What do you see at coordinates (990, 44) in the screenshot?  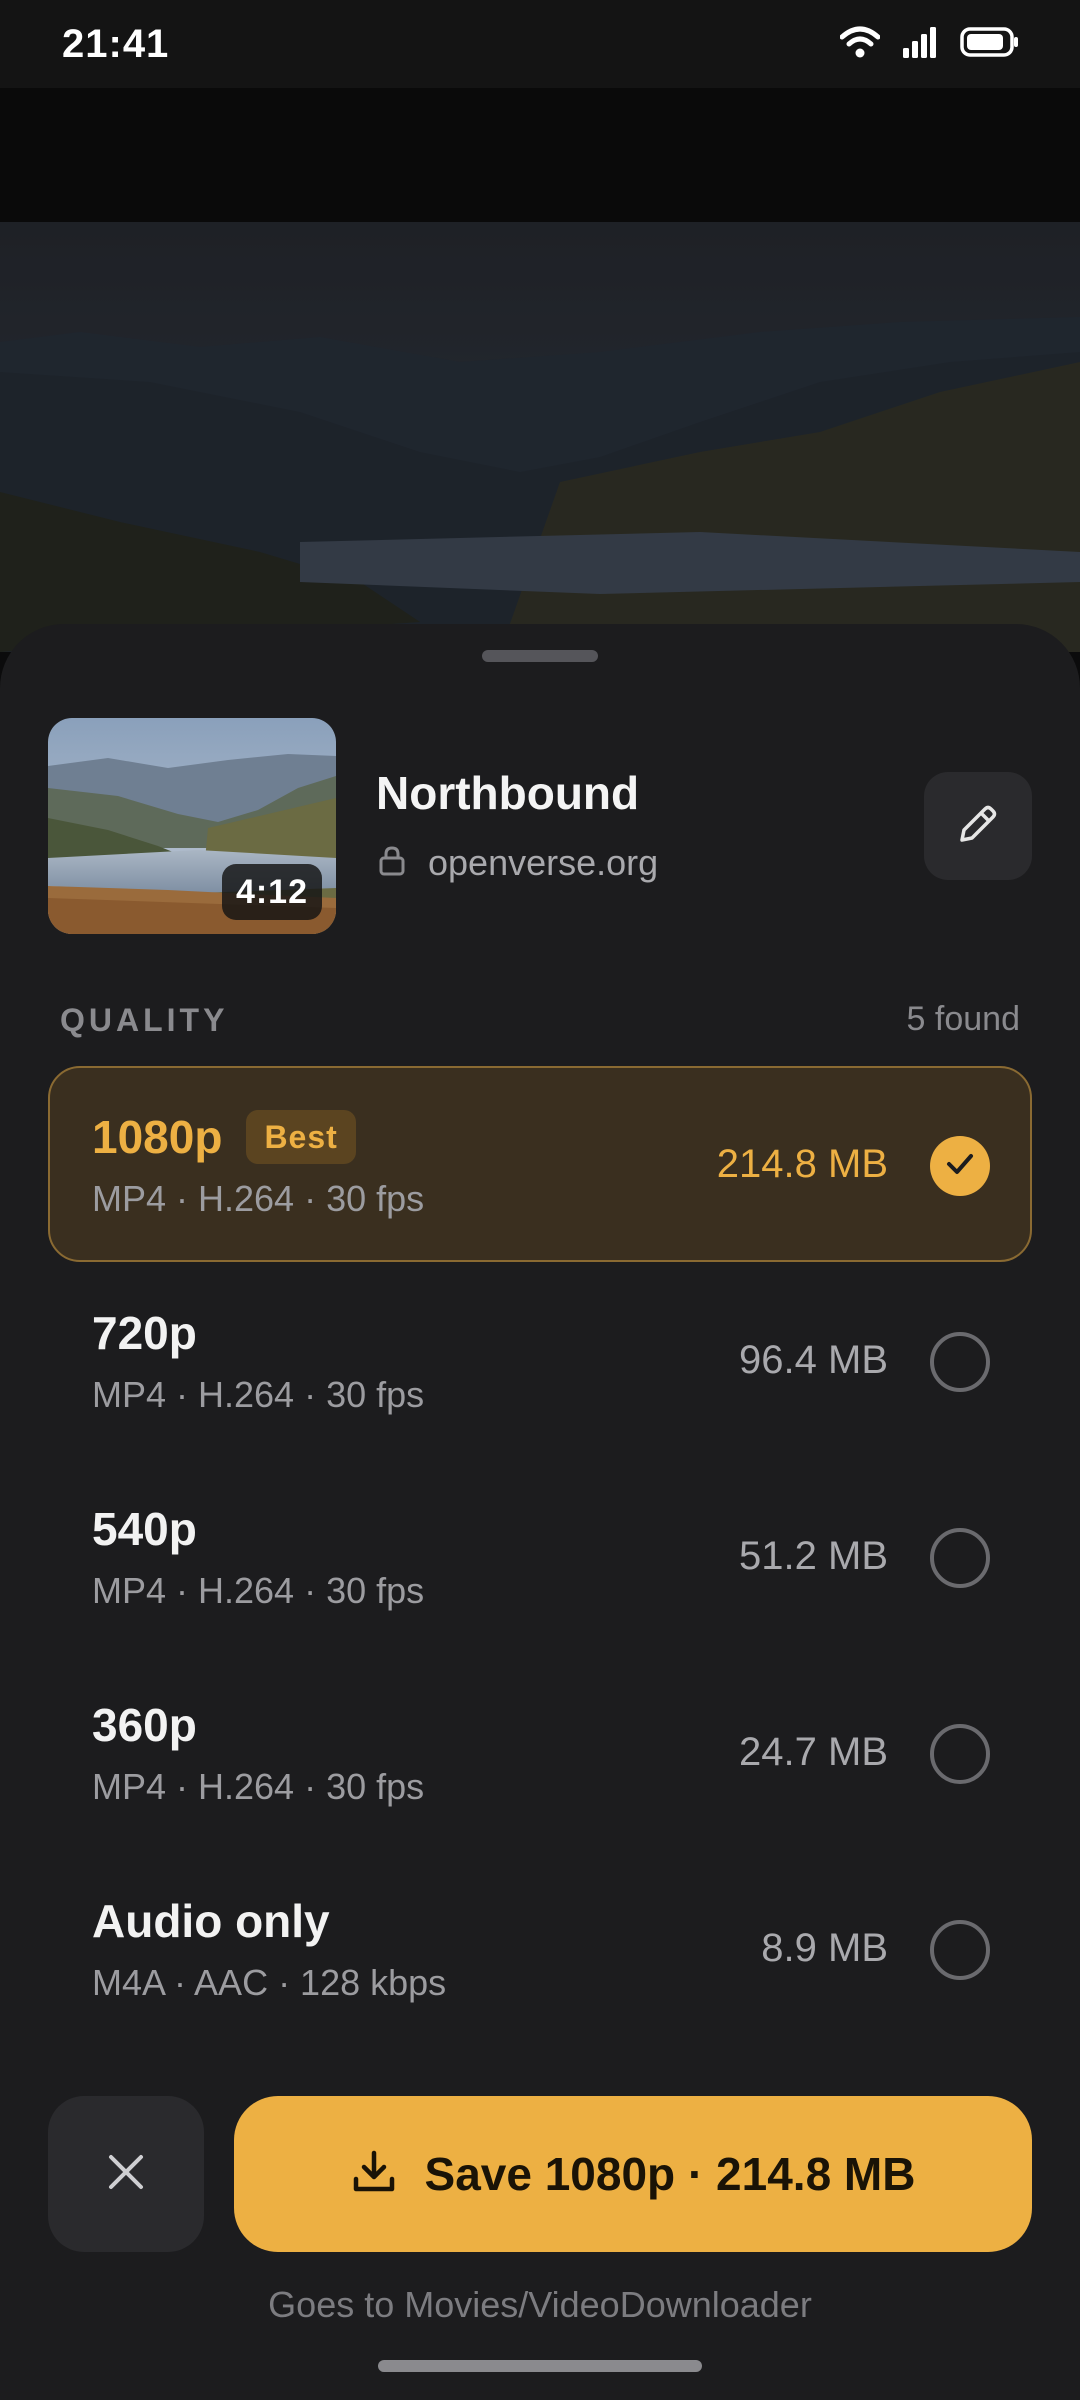 I see `battery-icon` at bounding box center [990, 44].